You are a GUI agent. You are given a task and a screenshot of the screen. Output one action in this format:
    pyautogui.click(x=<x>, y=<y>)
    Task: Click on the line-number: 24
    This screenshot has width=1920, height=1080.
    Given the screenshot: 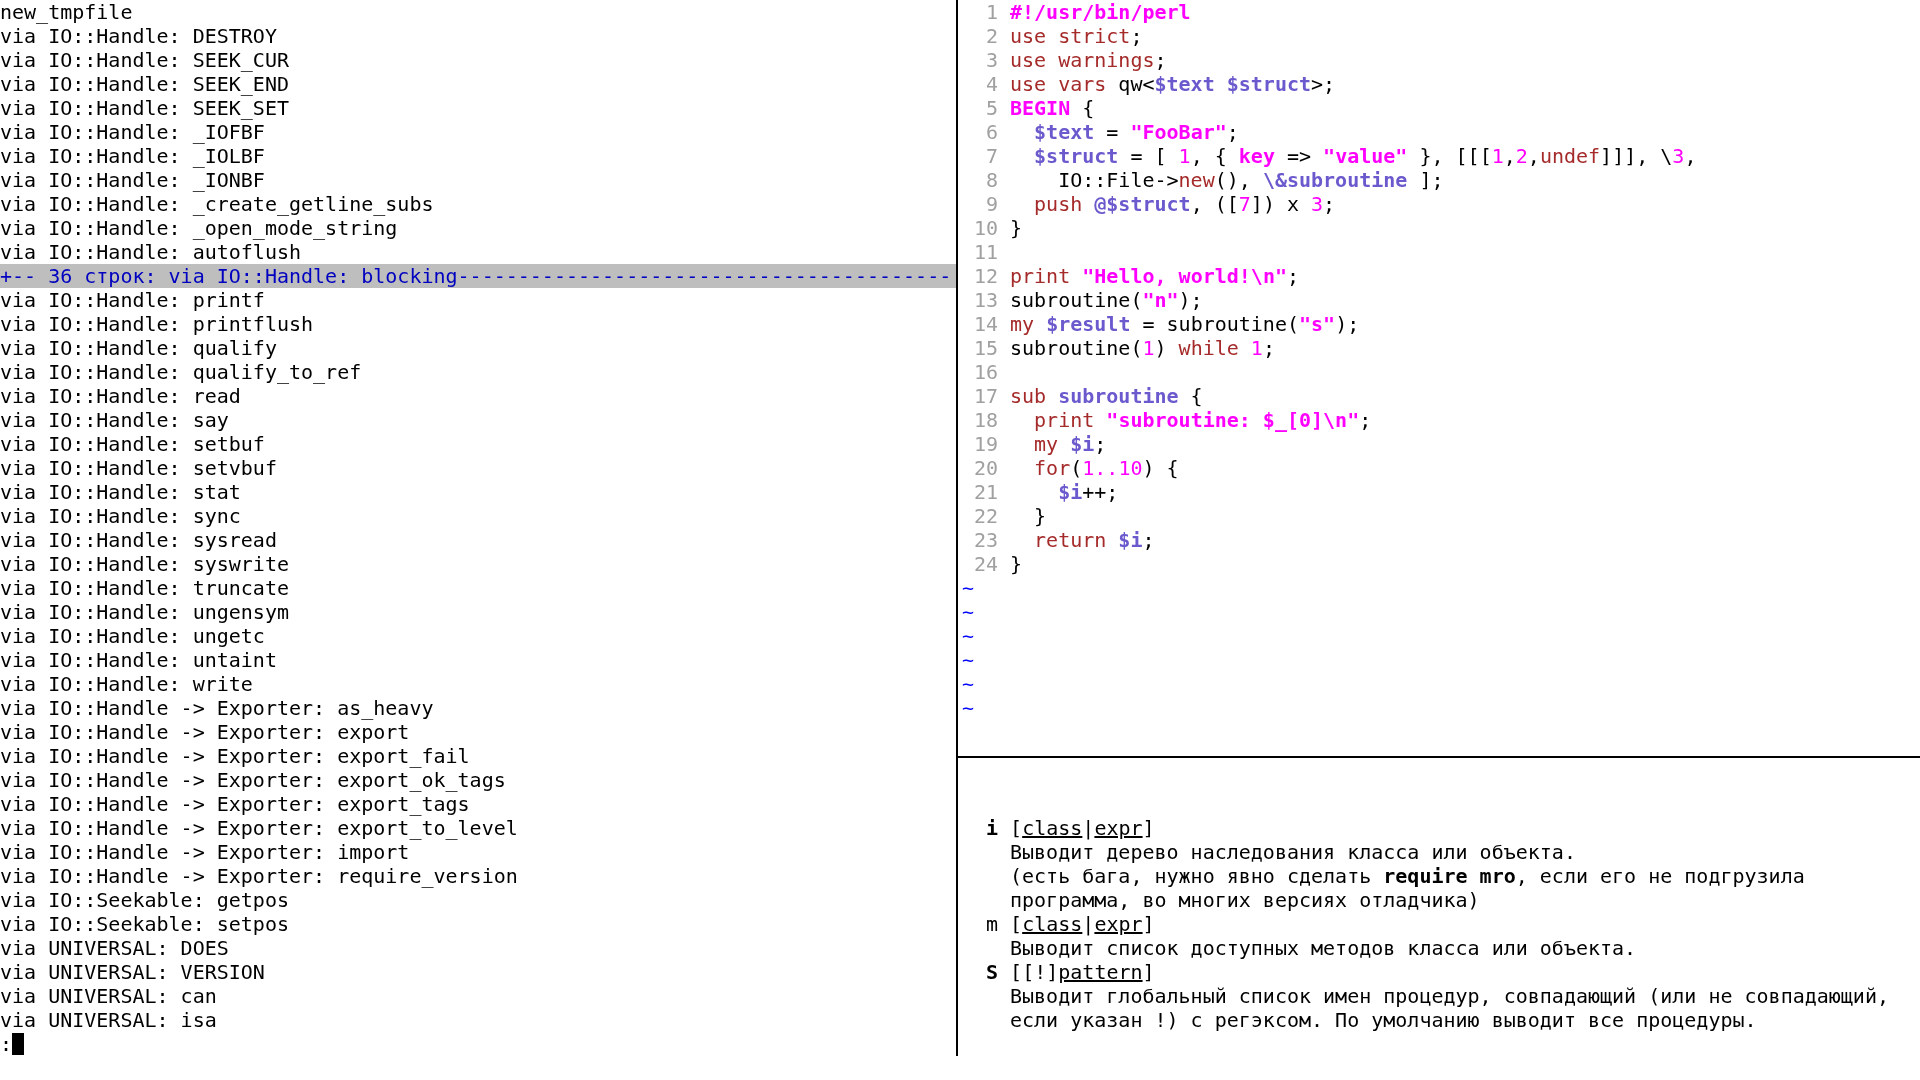 What is the action you would take?
    pyautogui.click(x=985, y=564)
    